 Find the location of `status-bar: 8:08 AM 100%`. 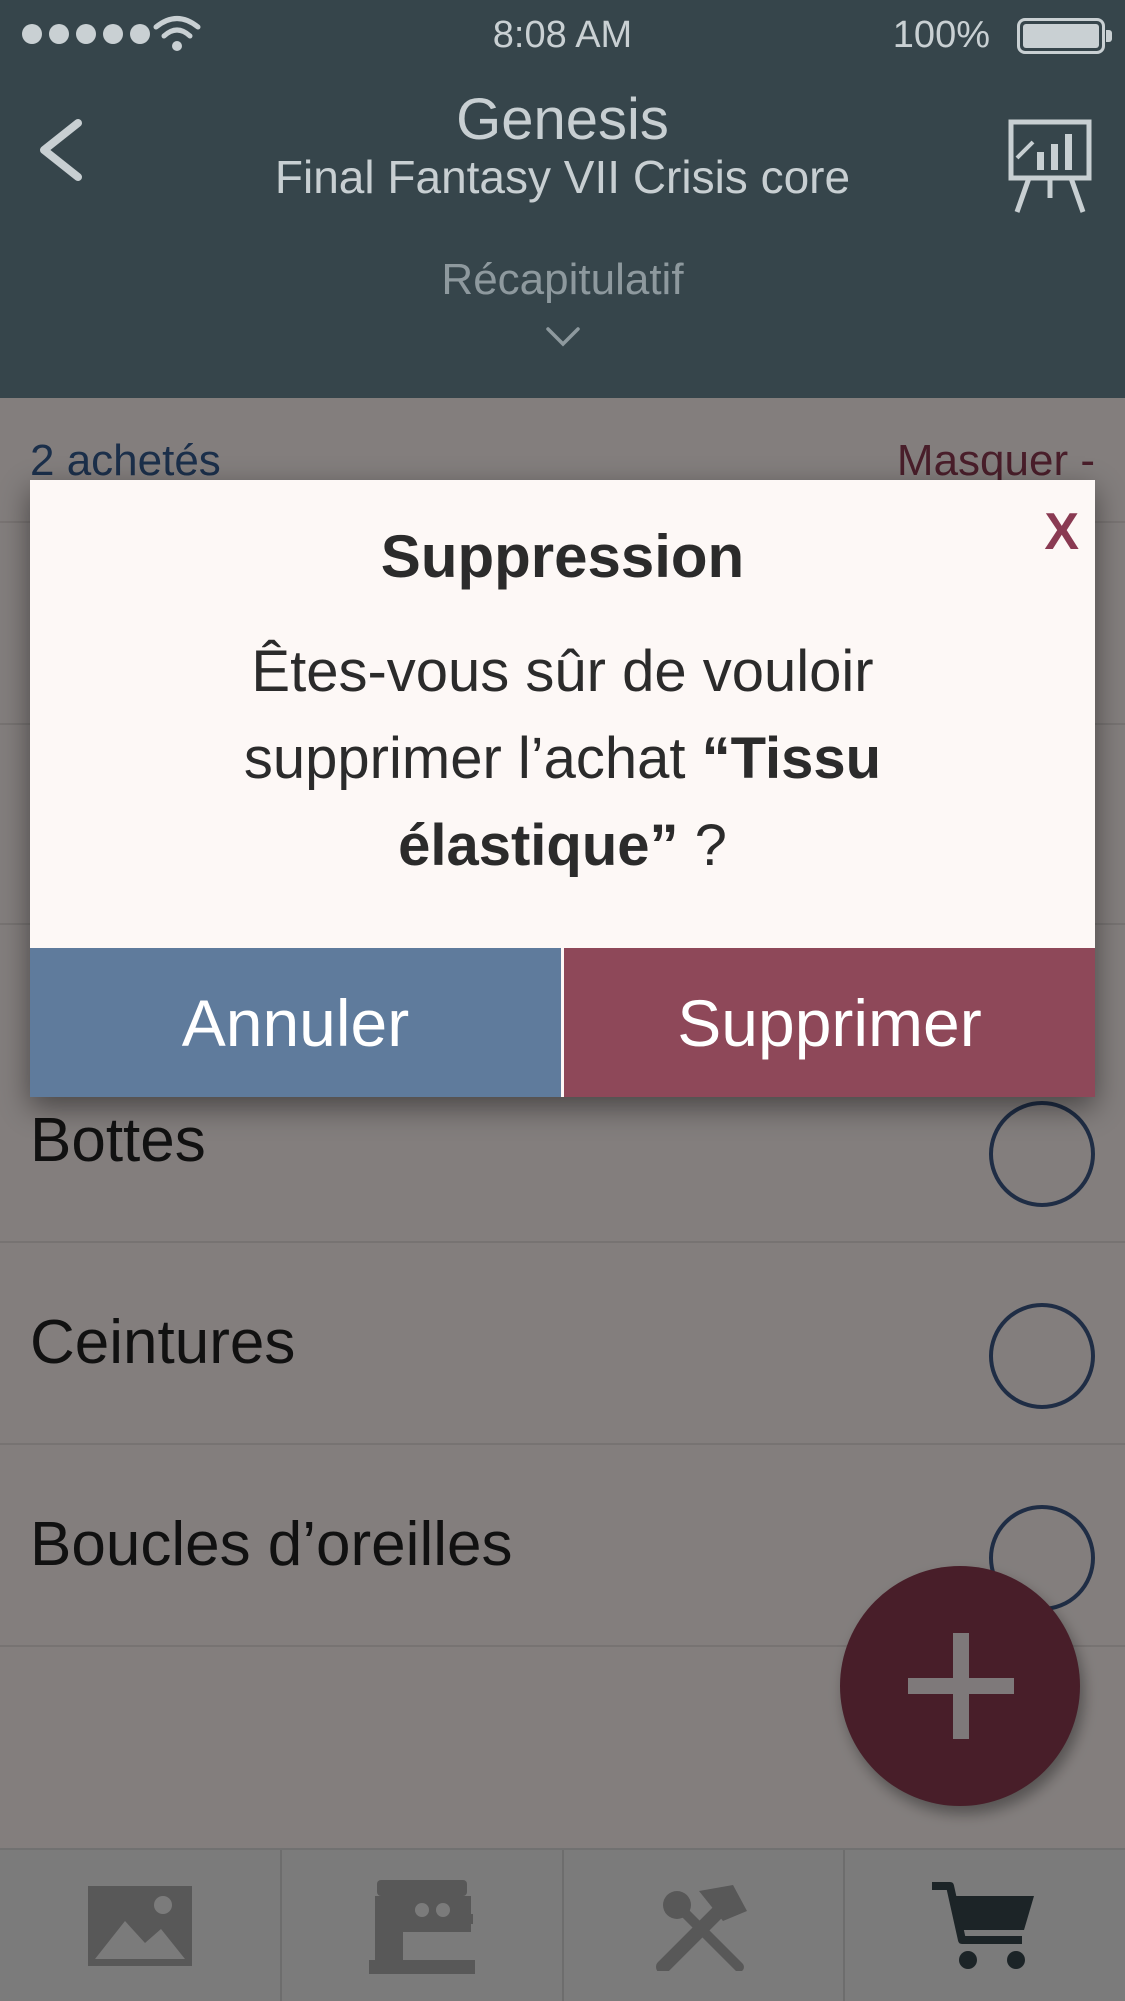

status-bar: 8:08 AM 100% is located at coordinates (562, 35).